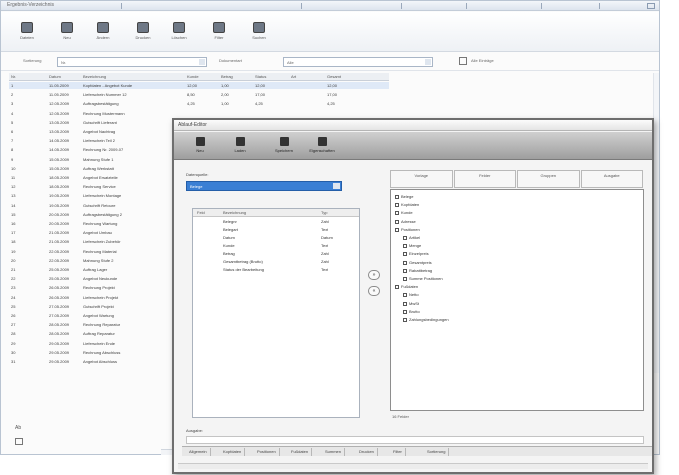 Image resolution: width=679 pixels, height=475 pixels. What do you see at coordinates (219, 37) in the screenshot?
I see `toolbar-button-label: Filter` at bounding box center [219, 37].